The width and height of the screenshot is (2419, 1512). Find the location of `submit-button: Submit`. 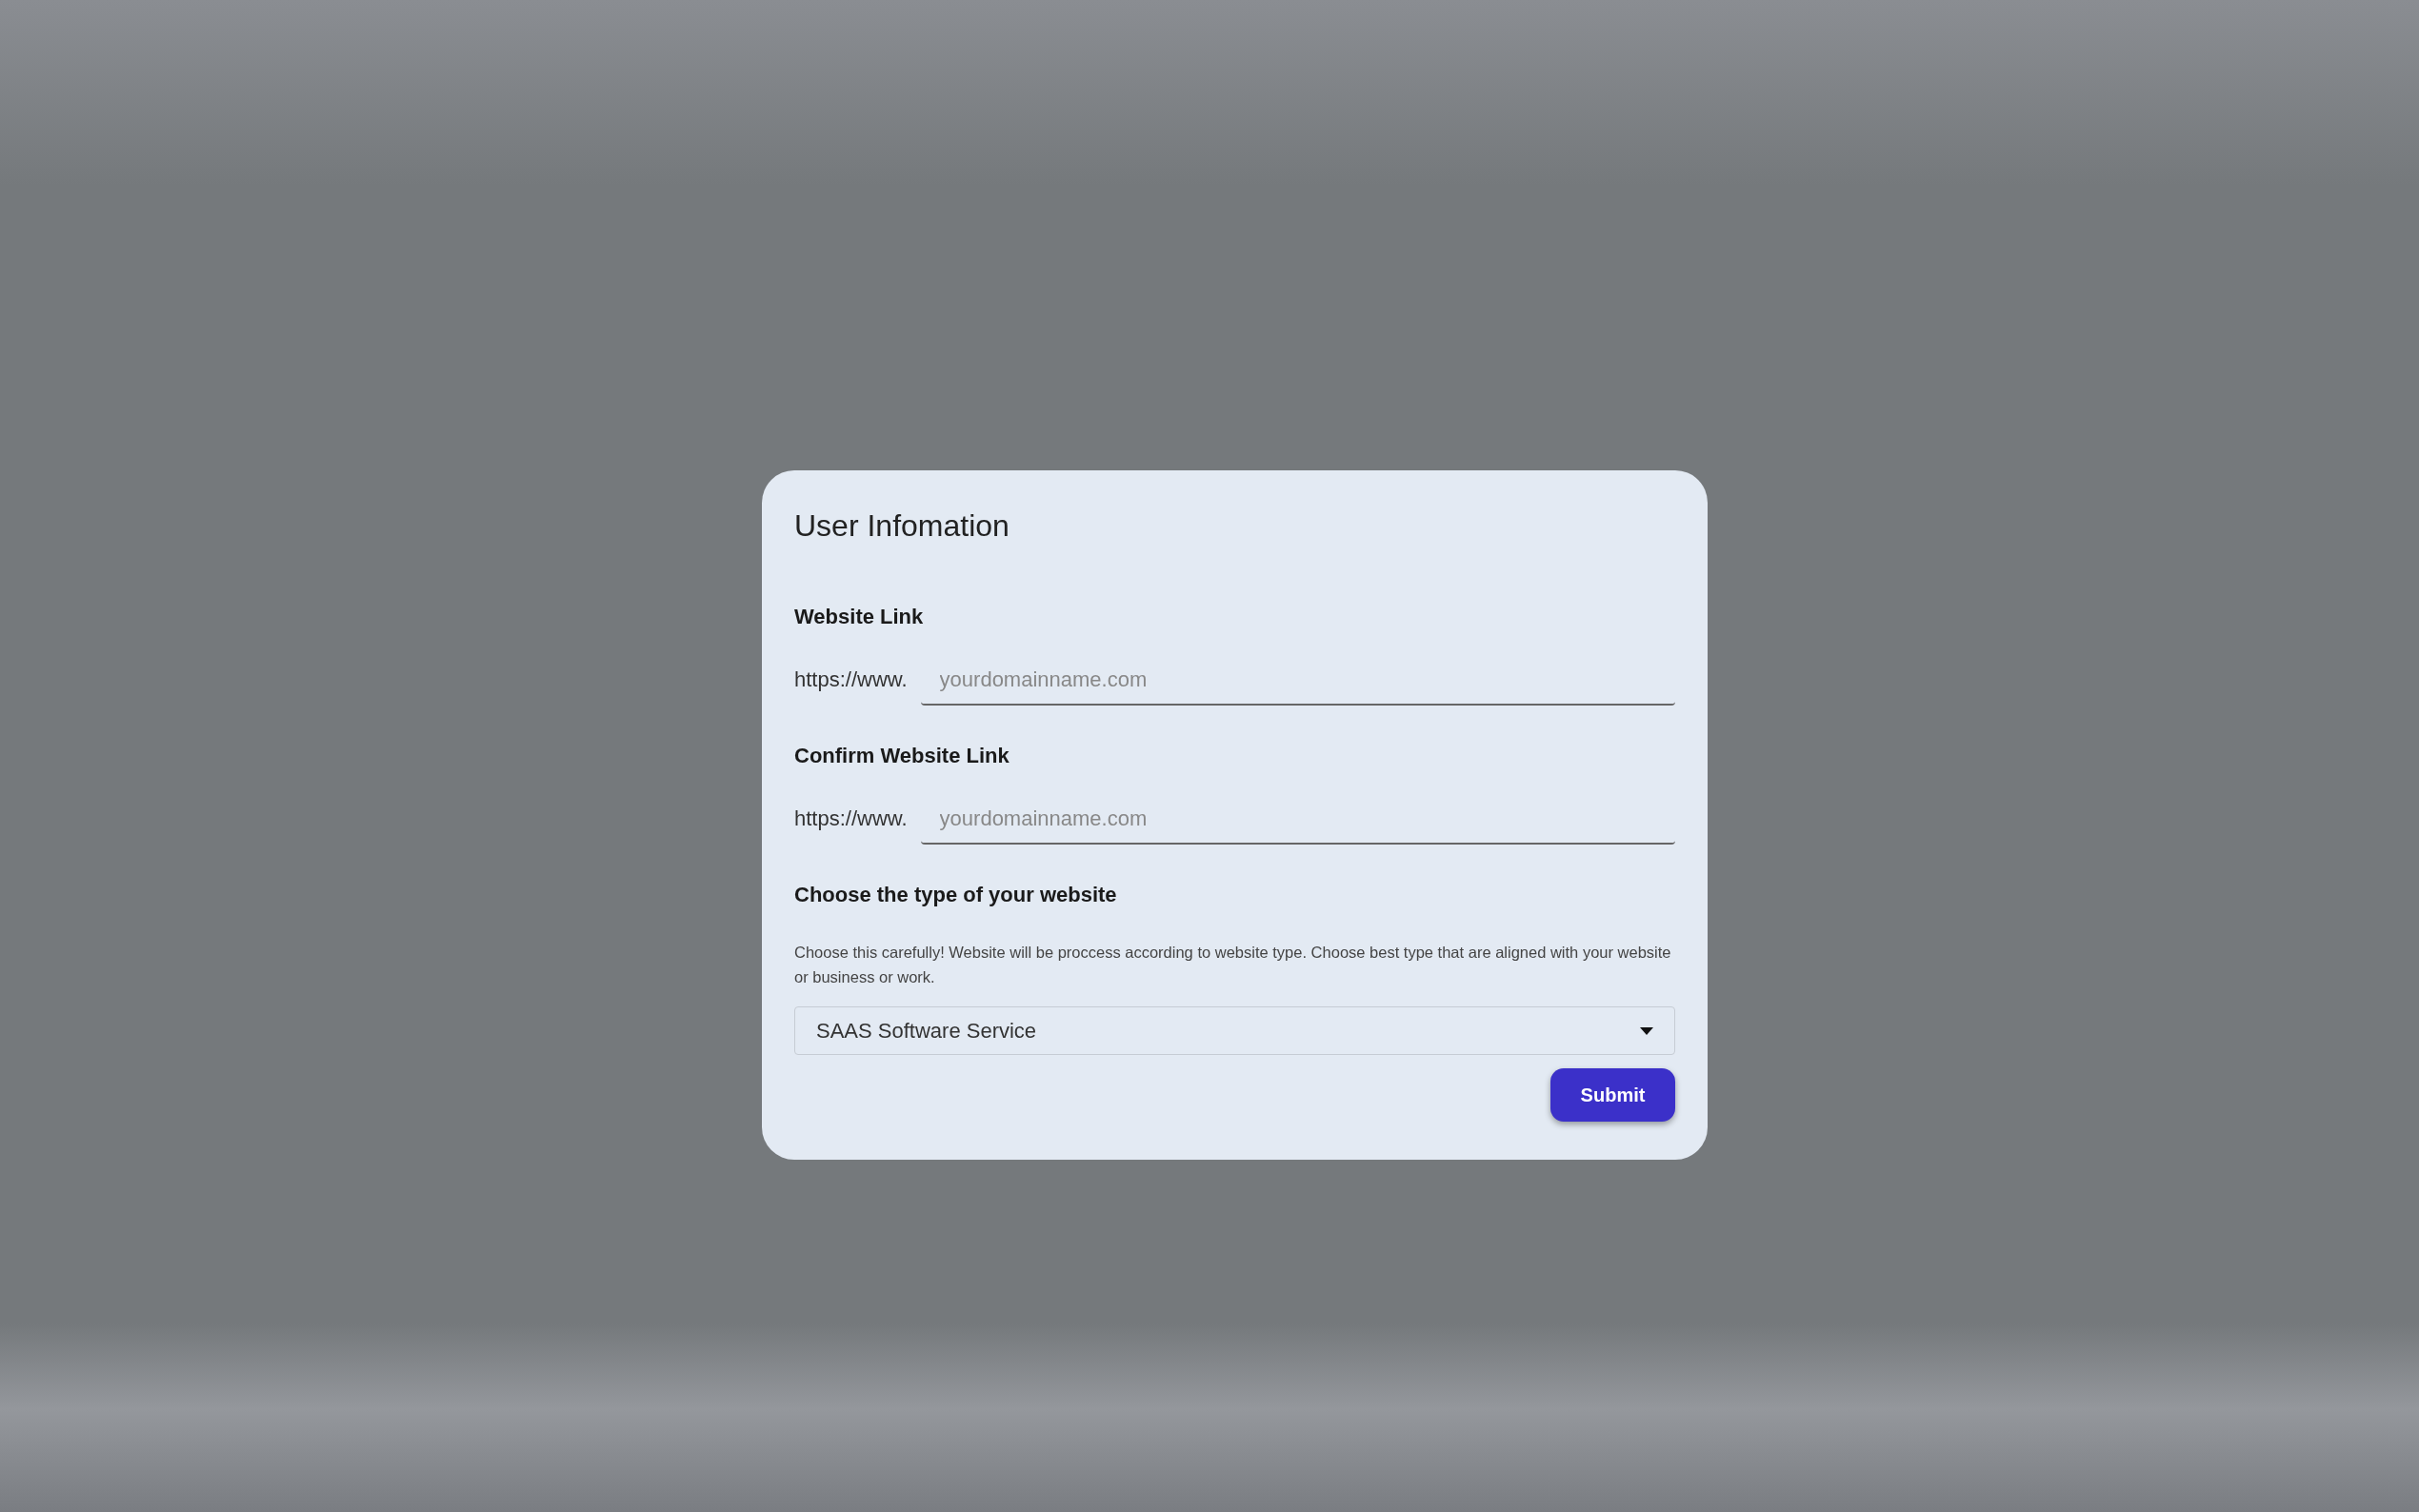

submit-button: Submit is located at coordinates (1612, 1095).